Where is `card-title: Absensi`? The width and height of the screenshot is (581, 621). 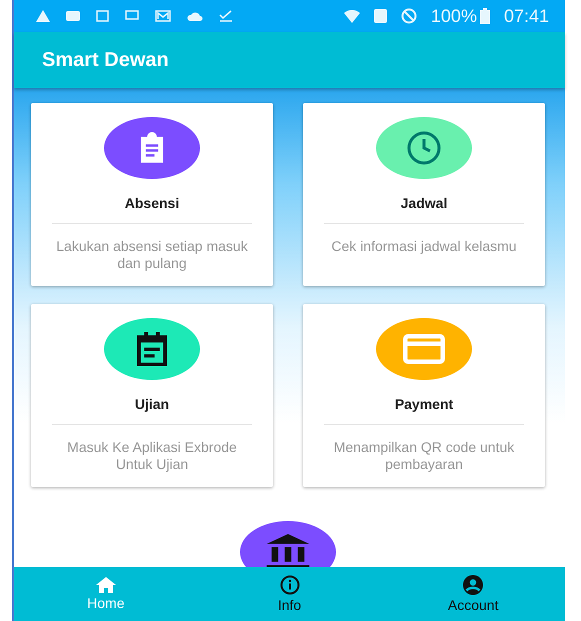 card-title: Absensi is located at coordinates (152, 203).